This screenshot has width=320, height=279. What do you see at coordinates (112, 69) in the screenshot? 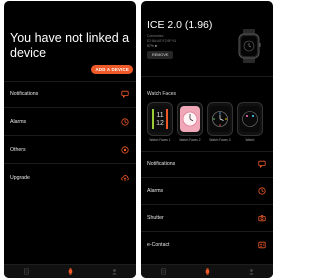
I see `add-device-button: ADD A DEVICE` at bounding box center [112, 69].